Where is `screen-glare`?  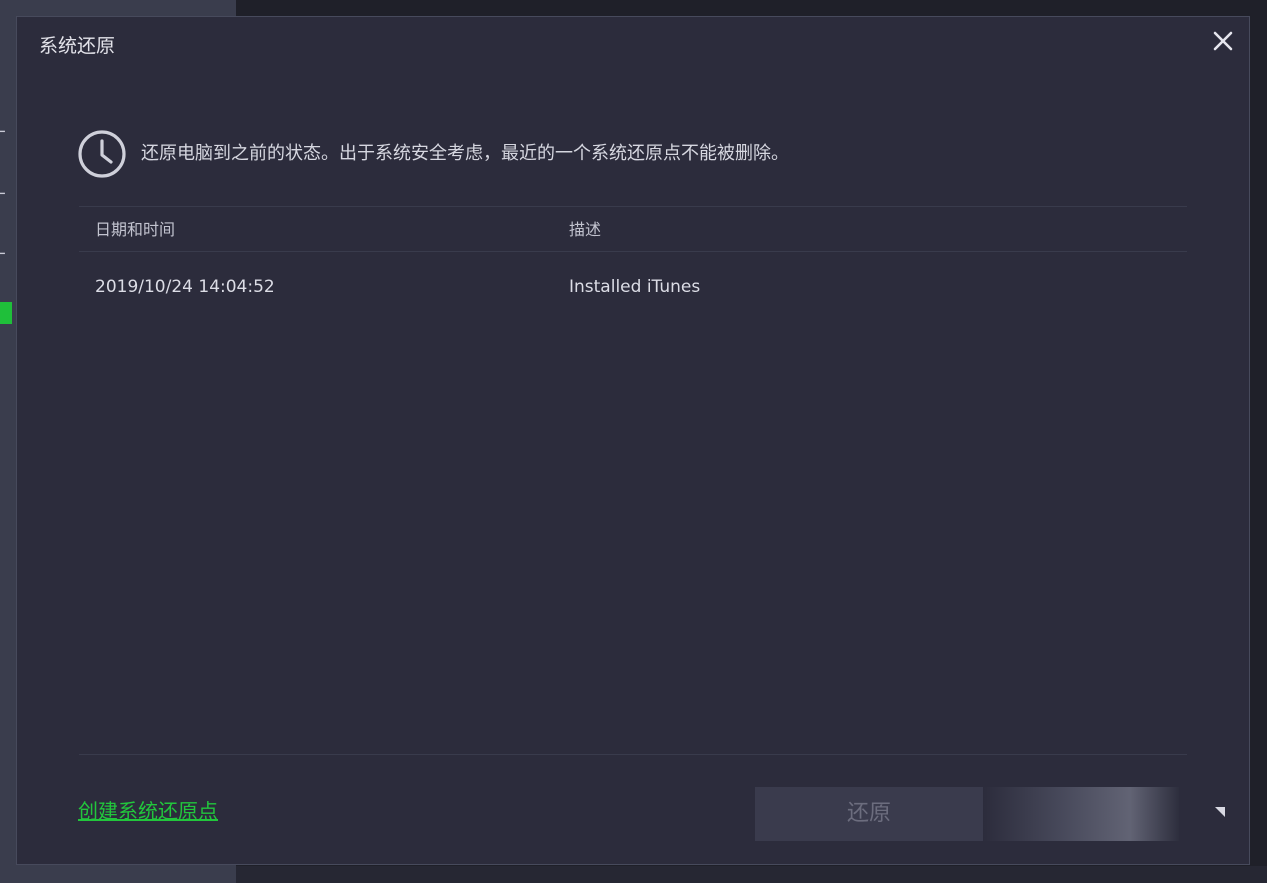
screen-glare is located at coordinates (1081, 814).